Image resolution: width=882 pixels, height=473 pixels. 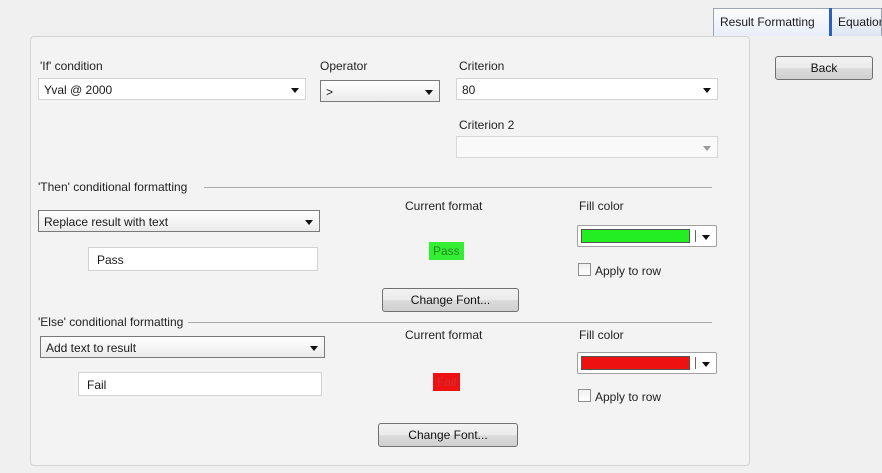 I want to click on else-text-input: Fail, so click(x=200, y=384).